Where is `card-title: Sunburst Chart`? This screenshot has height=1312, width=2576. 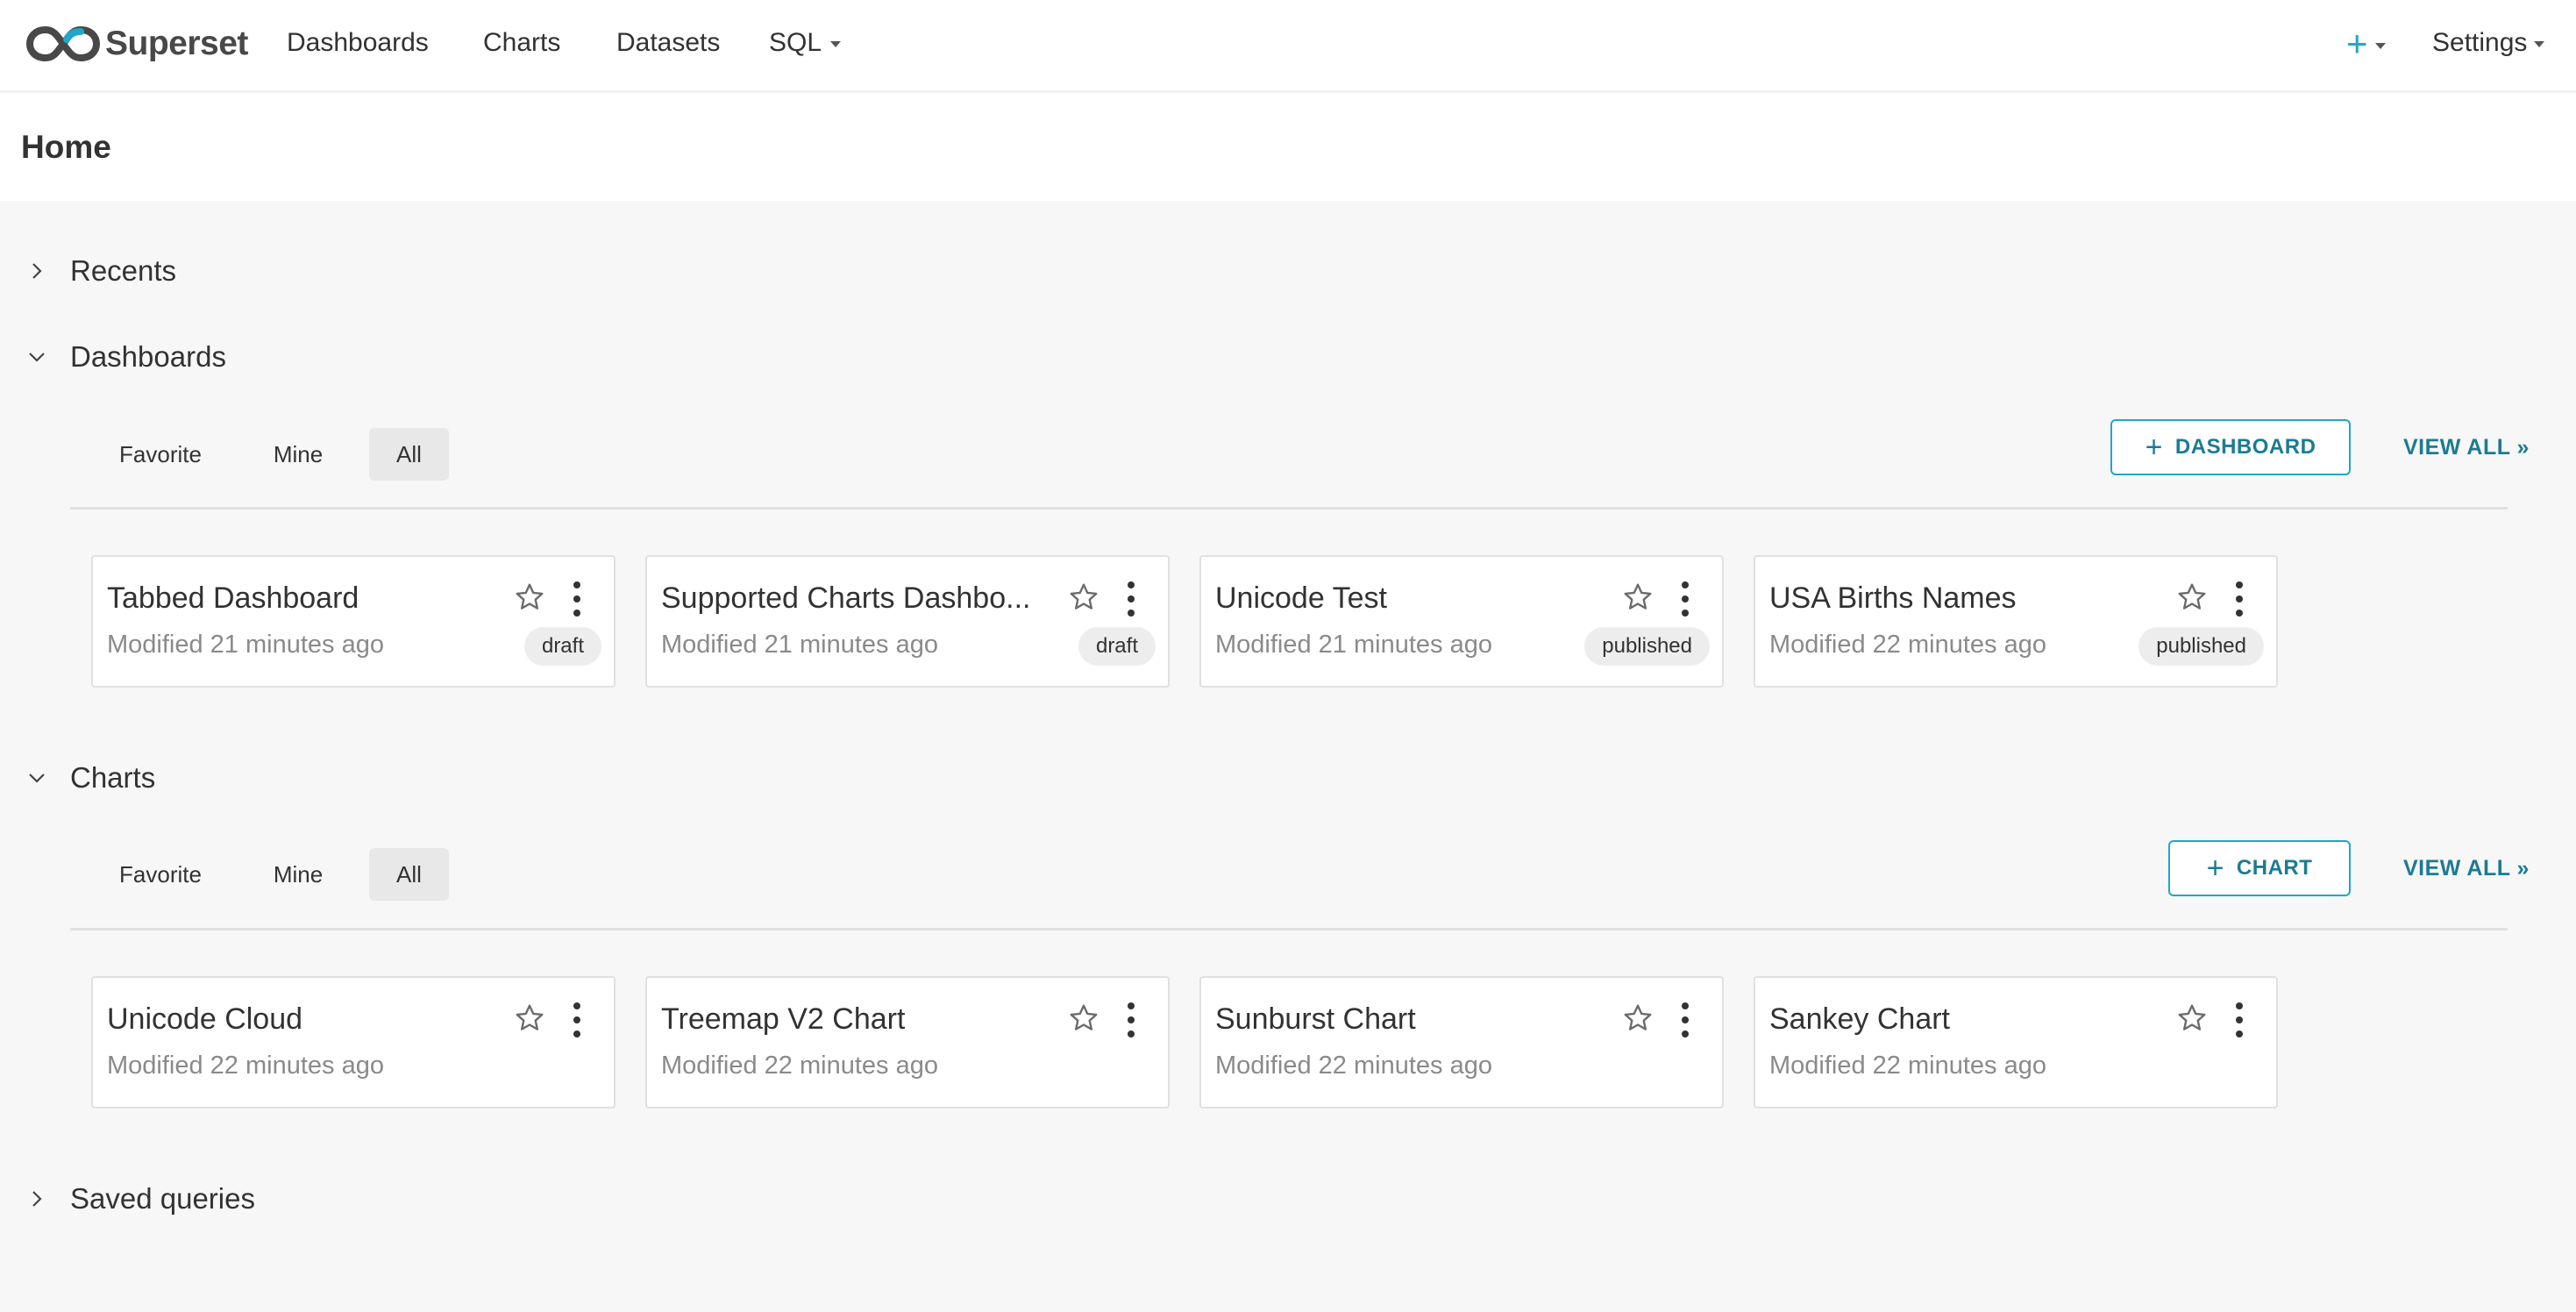
card-title: Sunburst Chart is located at coordinates (1315, 1019).